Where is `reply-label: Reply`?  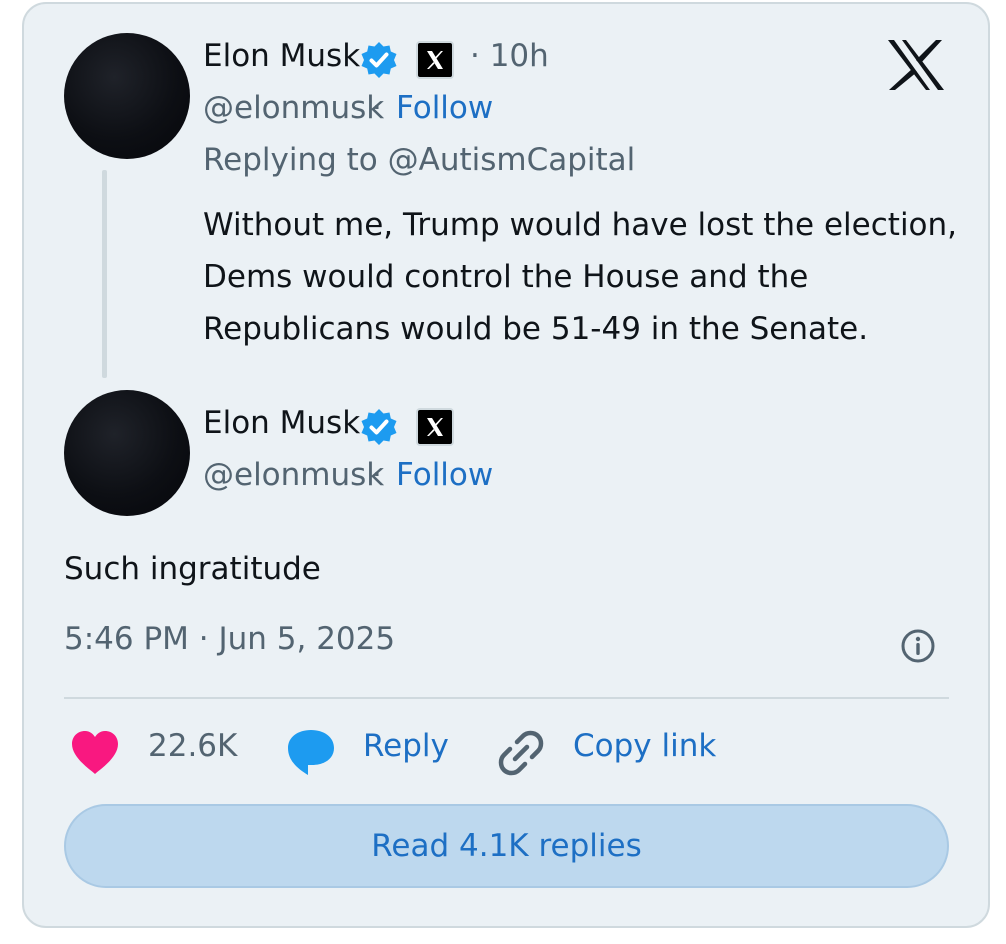 reply-label: Reply is located at coordinates (406, 746).